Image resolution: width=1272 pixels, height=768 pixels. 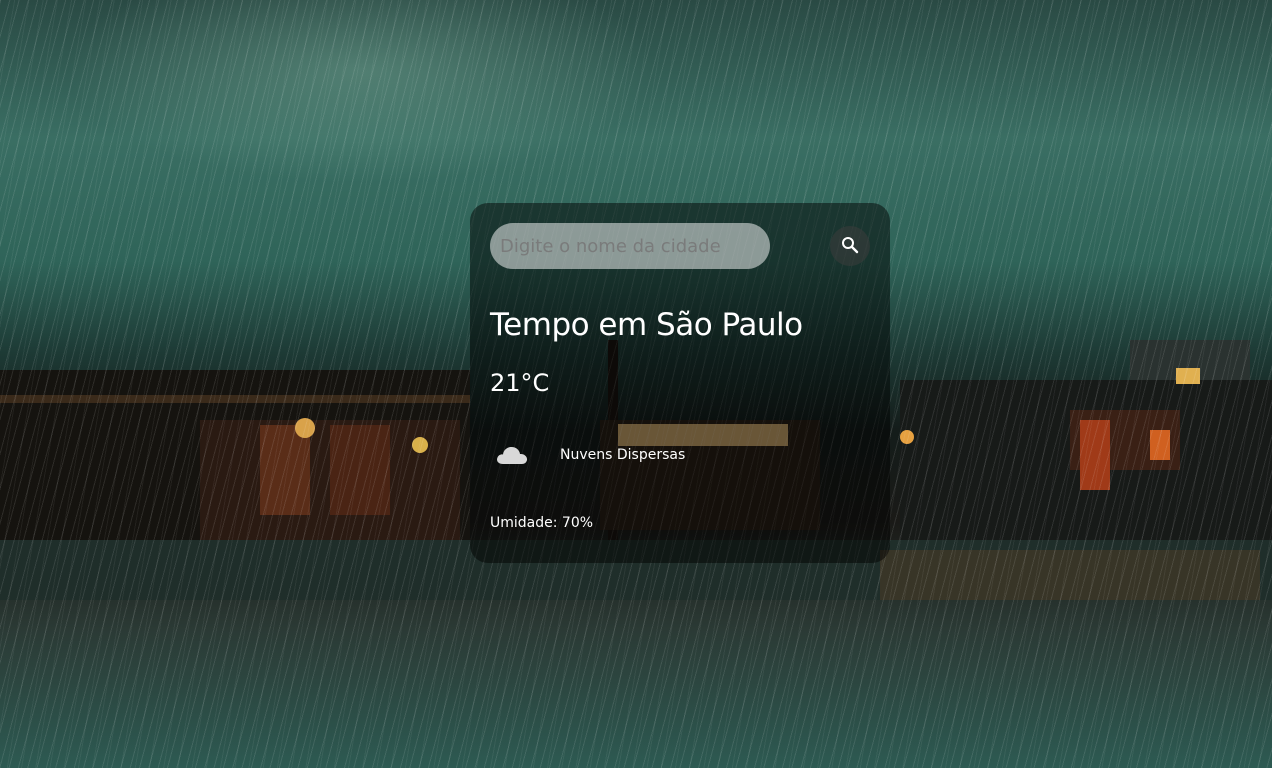 I want to click on search-bar, so click(x=680, y=246).